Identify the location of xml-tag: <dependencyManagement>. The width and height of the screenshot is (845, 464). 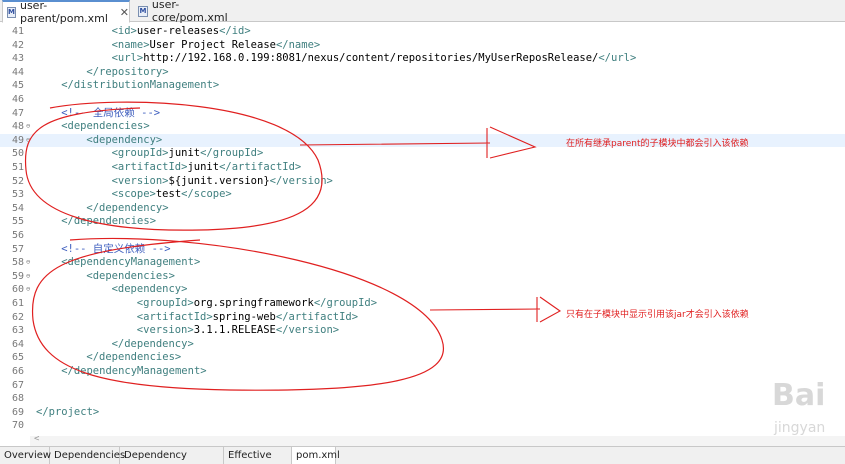
(131, 262).